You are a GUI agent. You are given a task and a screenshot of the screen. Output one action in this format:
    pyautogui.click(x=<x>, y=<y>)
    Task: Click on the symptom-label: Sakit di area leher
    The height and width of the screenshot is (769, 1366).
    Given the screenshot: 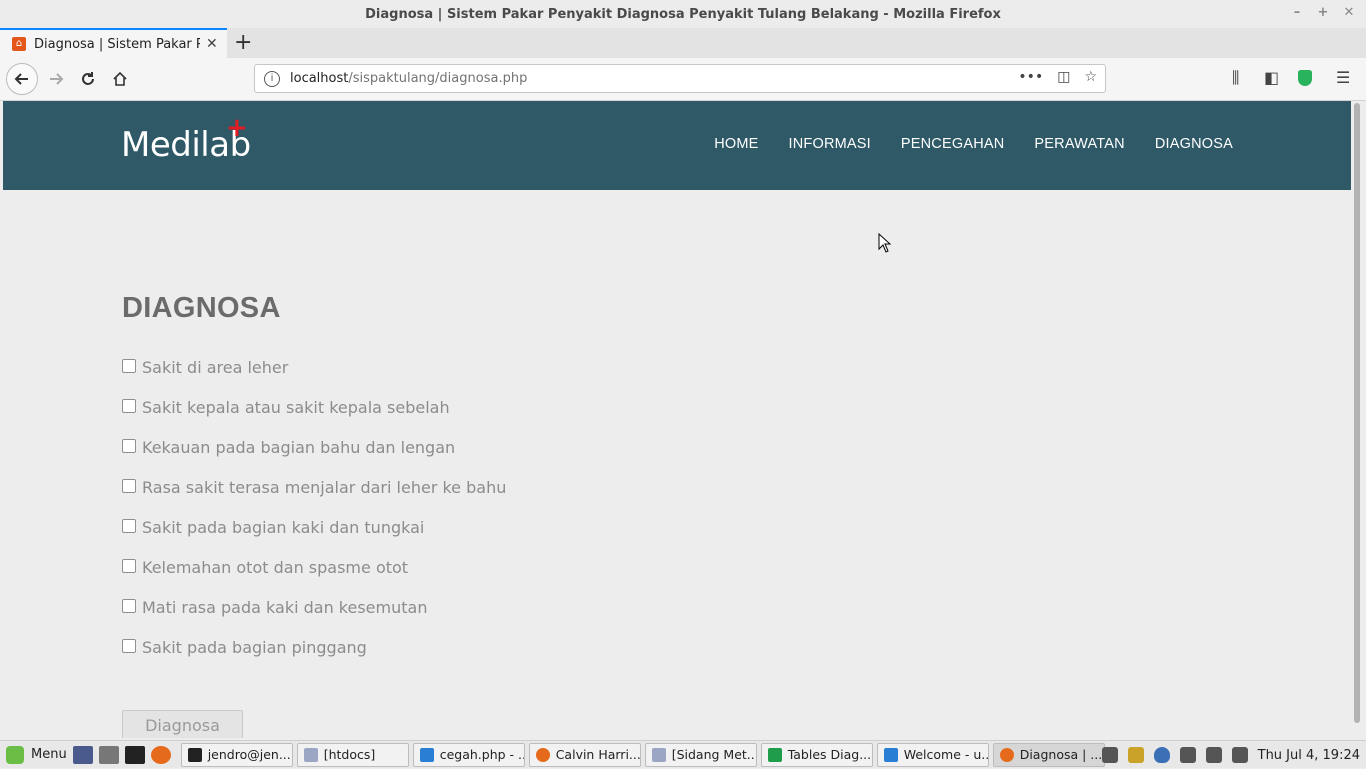 What is the action you would take?
    pyautogui.click(x=215, y=367)
    